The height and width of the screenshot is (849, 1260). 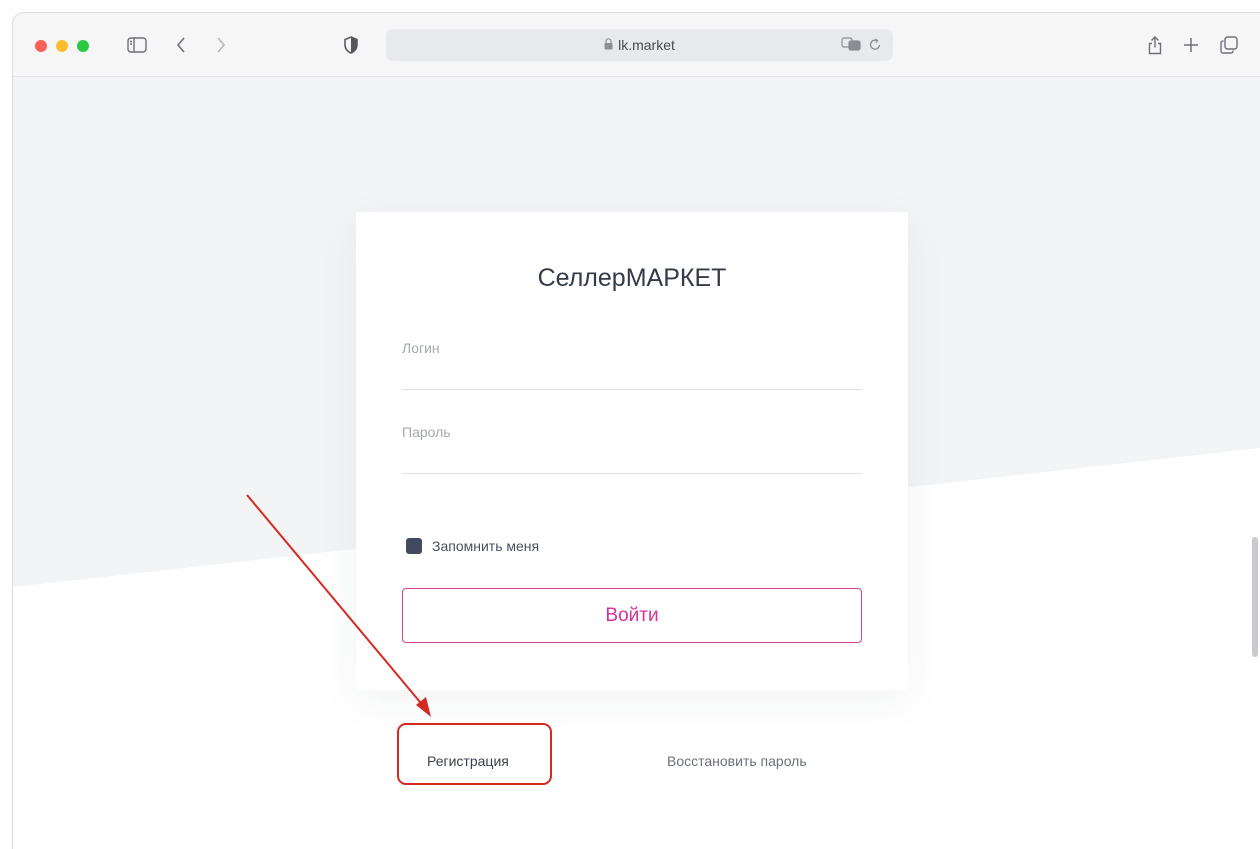 I want to click on remember-me: Запомнить меня, so click(x=472, y=546).